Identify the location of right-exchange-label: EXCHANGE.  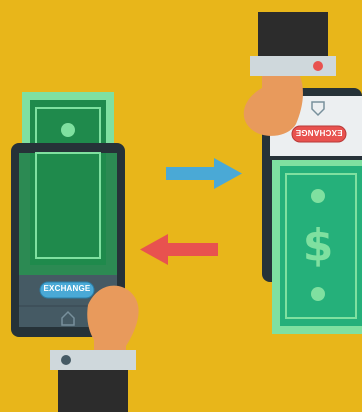
(319, 132).